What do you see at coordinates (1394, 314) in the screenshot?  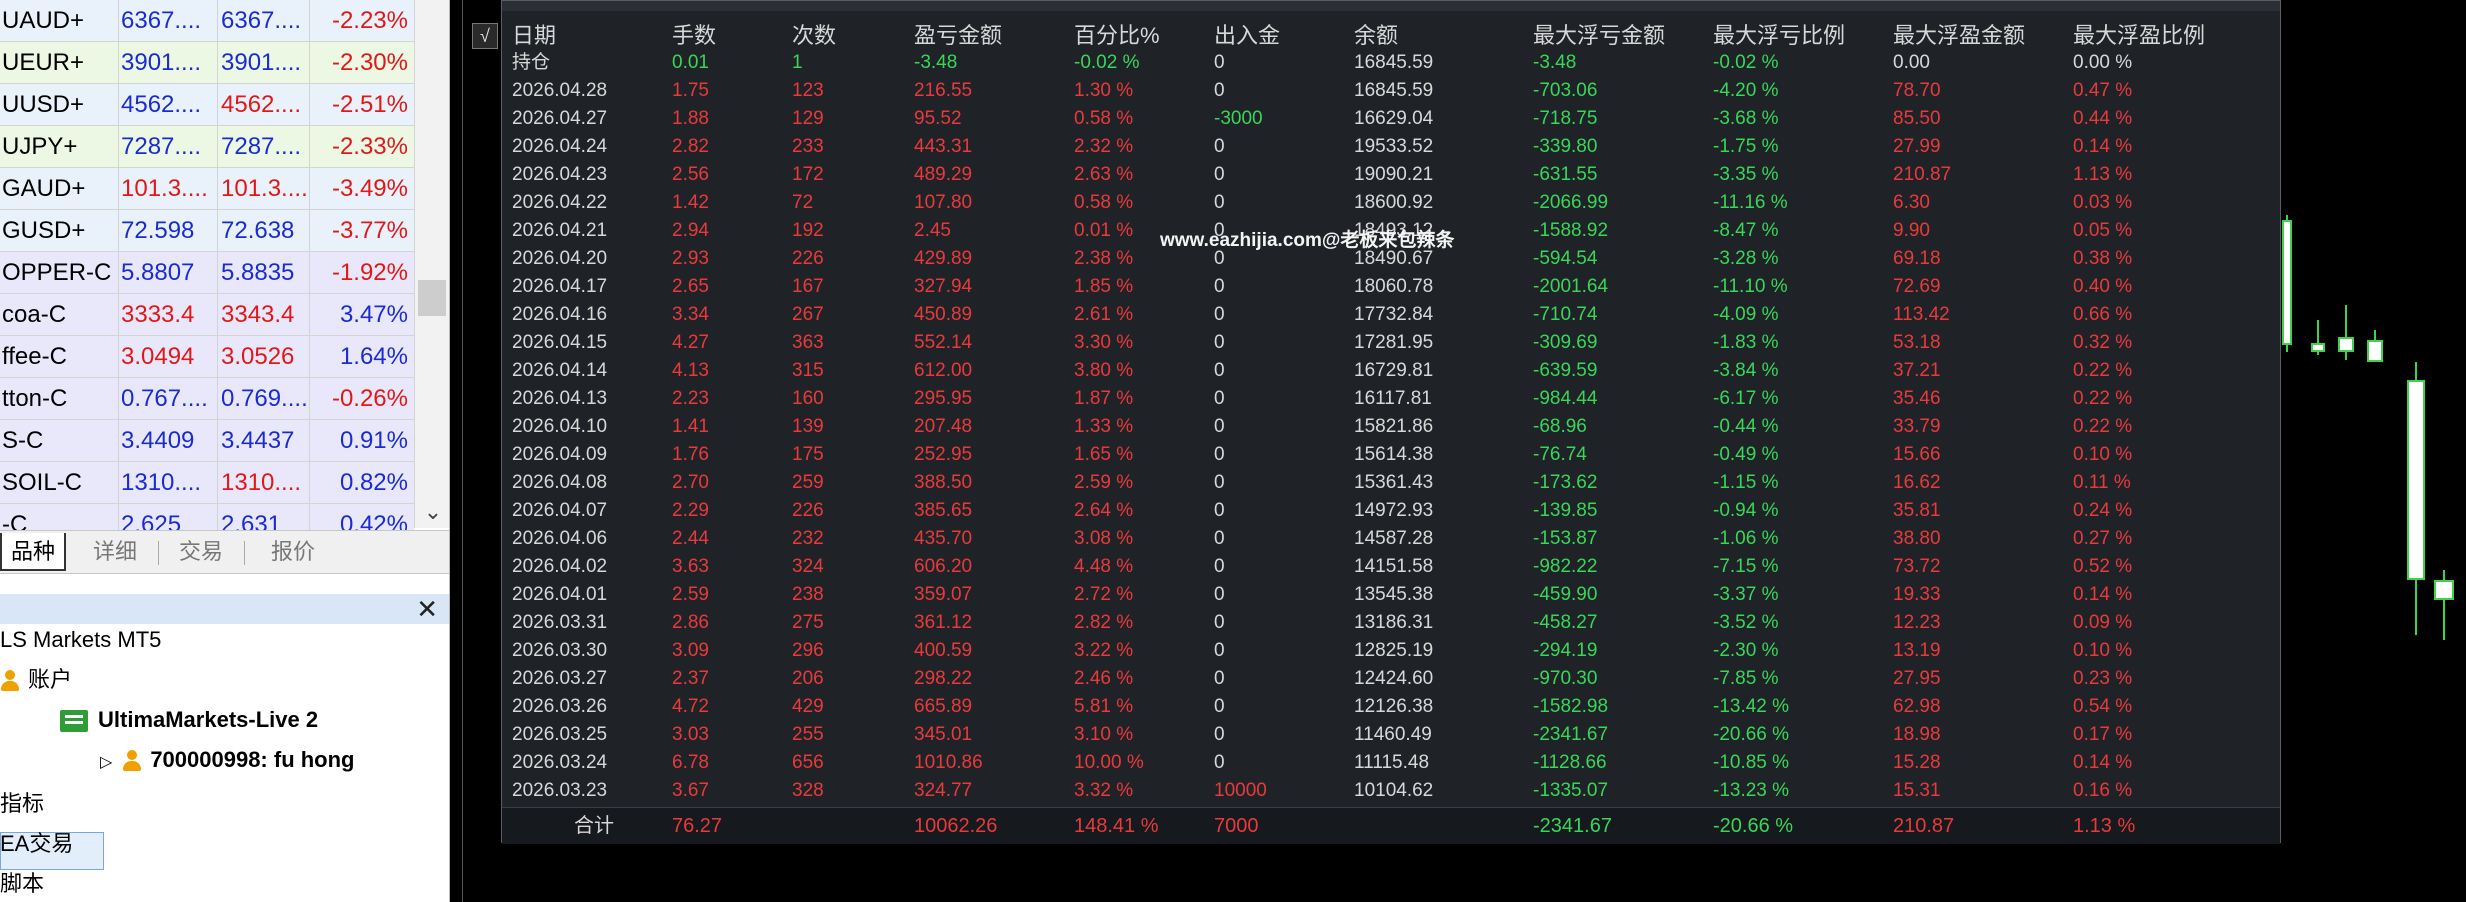 I see `cell-balance: 17732.84` at bounding box center [1394, 314].